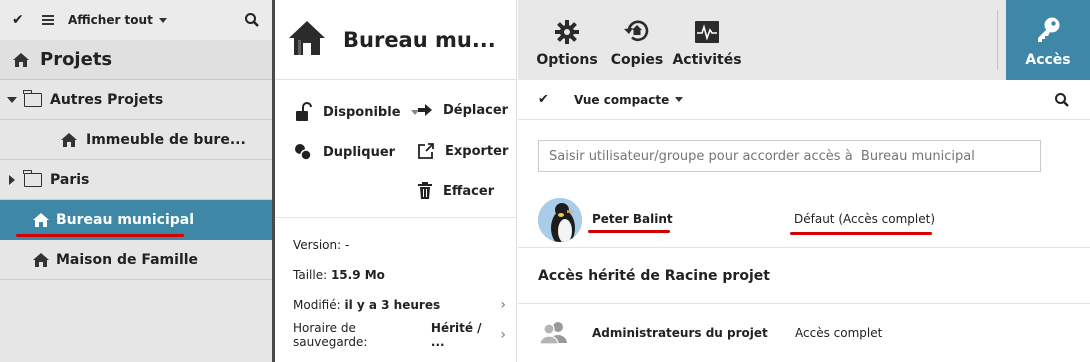  I want to click on avatar, so click(560, 220).